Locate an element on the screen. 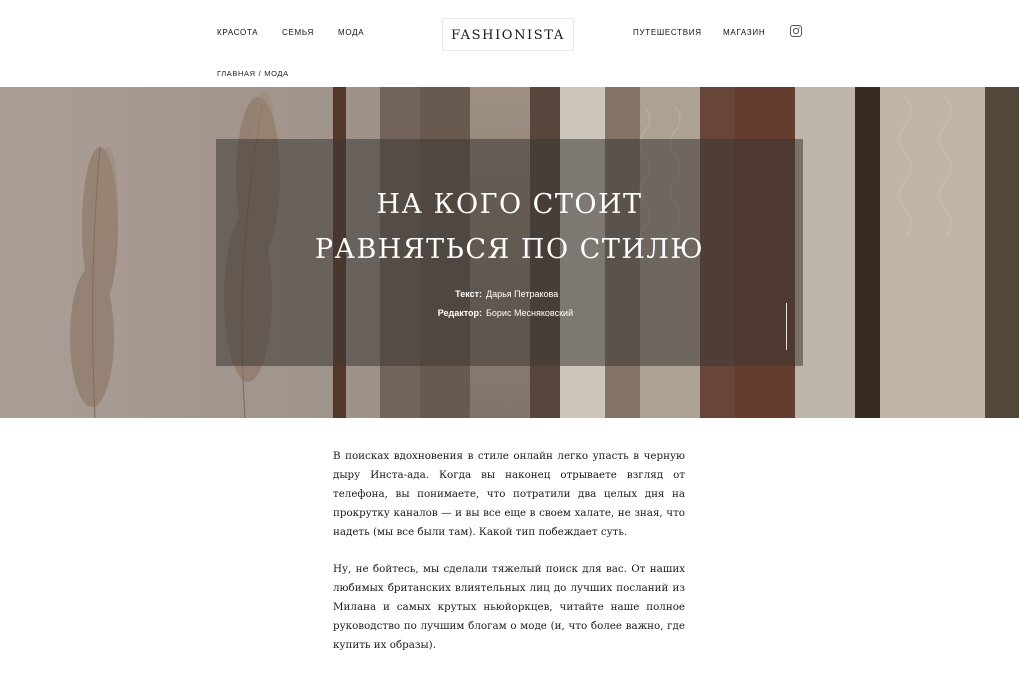 Image resolution: width=1019 pixels, height=696 pixels. credit-row-editor: Редактор: Борис Месняковский is located at coordinates (509, 317).